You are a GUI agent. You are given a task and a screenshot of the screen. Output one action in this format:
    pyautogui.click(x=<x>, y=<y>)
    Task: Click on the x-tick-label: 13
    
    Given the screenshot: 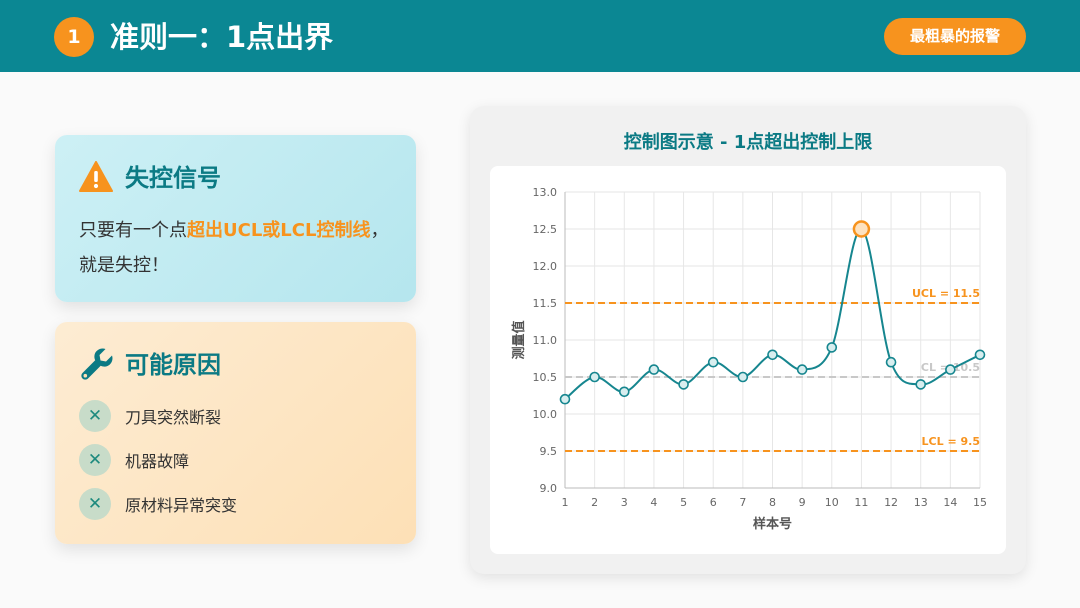 What is the action you would take?
    pyautogui.click(x=921, y=502)
    